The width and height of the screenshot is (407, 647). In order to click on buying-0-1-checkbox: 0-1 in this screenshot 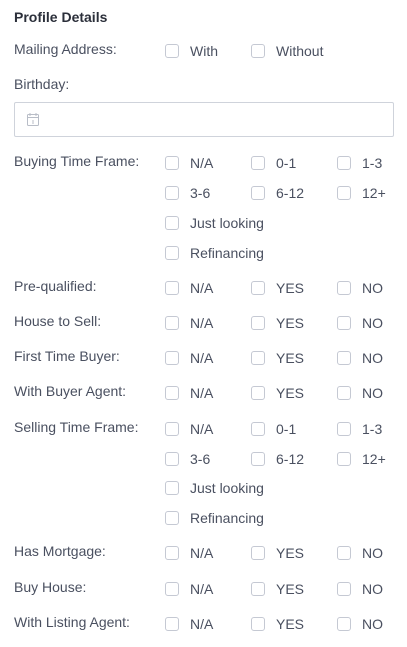, I will do `click(273, 163)`.